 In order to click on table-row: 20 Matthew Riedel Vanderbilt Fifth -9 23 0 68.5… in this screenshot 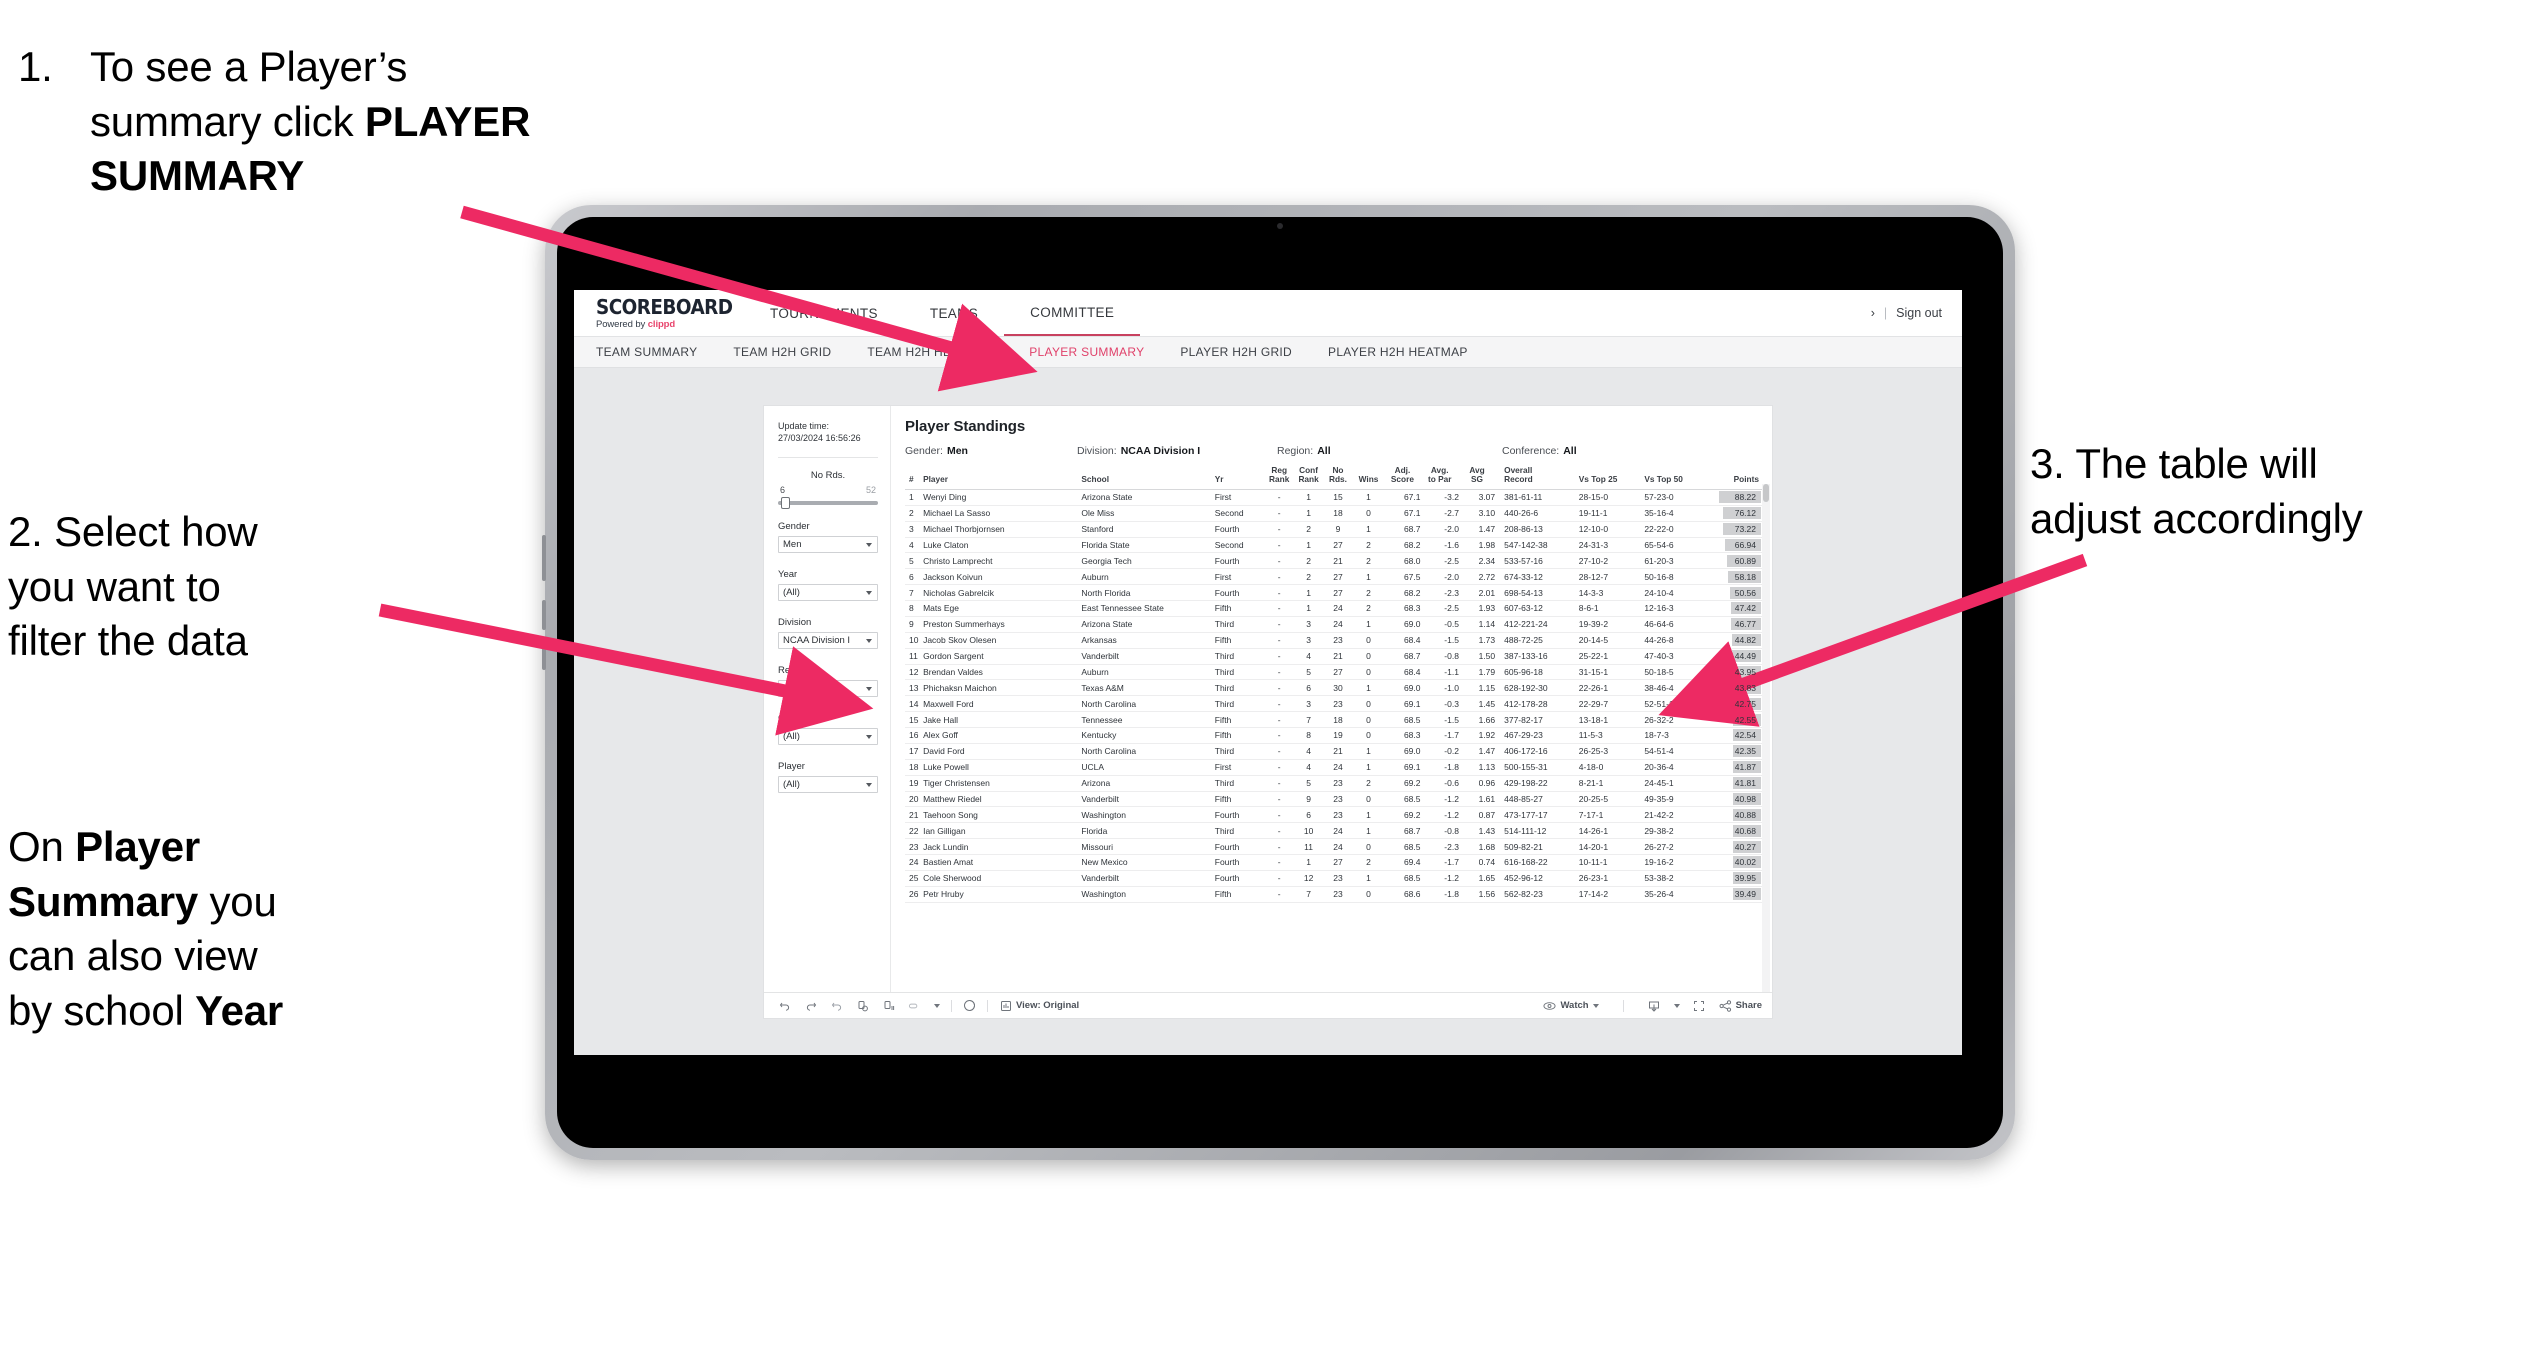, I will do `click(1333, 799)`.